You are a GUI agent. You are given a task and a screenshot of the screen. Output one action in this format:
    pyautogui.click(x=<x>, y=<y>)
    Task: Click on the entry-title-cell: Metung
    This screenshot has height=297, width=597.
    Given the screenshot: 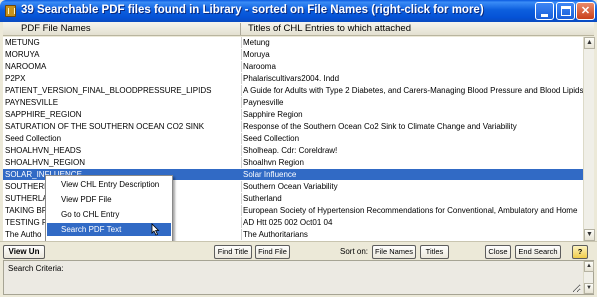 What is the action you would take?
    pyautogui.click(x=256, y=42)
    